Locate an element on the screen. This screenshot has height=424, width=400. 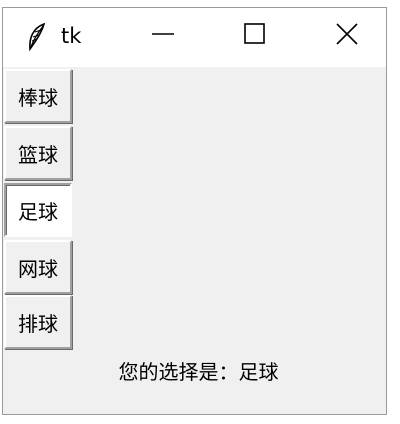
minimize-icon is located at coordinates (163, 36).